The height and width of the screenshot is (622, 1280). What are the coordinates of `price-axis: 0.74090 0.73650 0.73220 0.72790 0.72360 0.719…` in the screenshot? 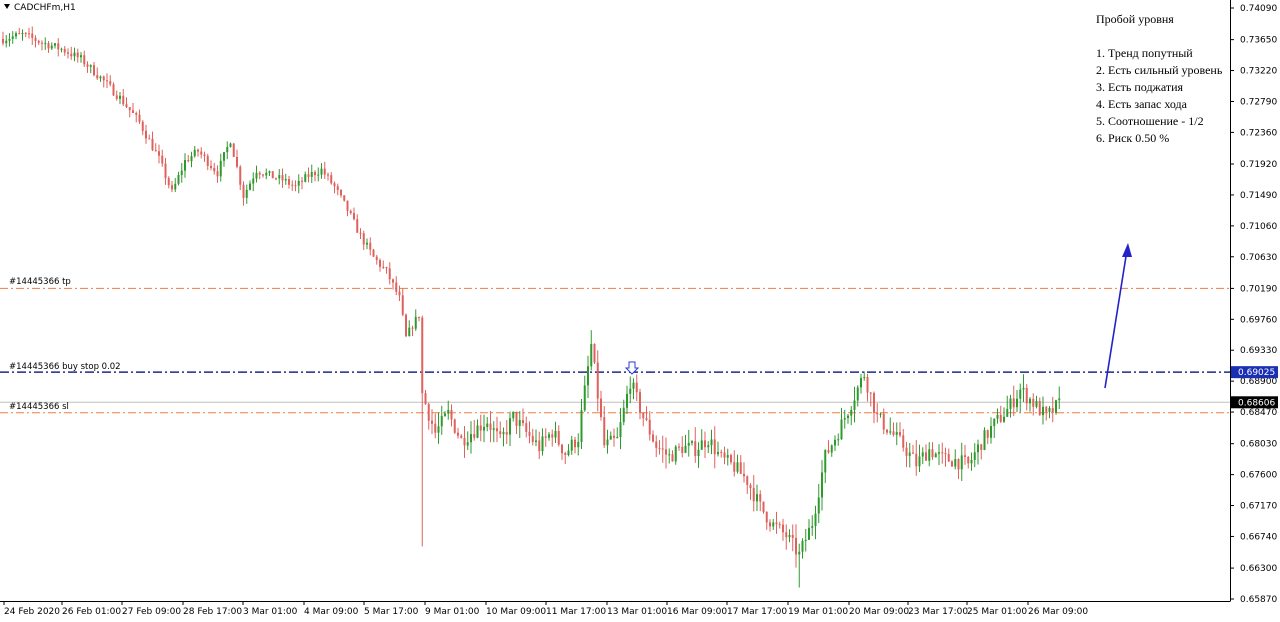 It's located at (1254, 304).